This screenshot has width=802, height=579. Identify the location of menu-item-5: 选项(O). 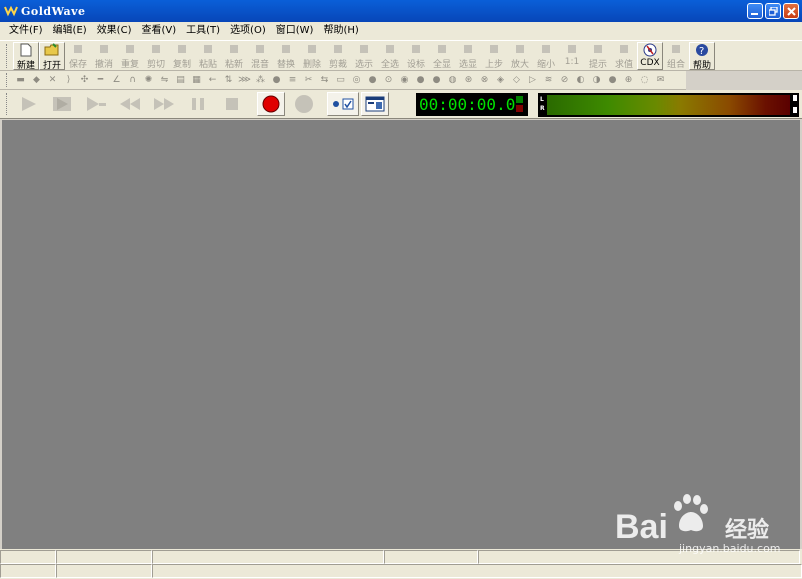
(248, 31).